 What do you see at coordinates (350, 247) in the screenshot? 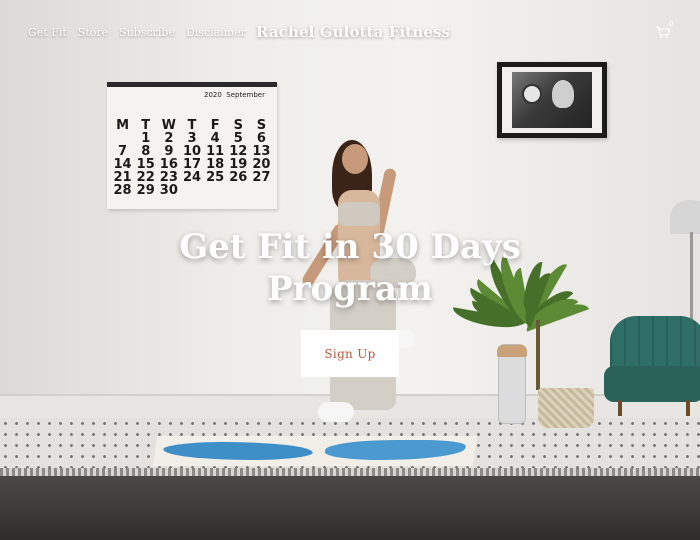
I see `hero-title-line-1: Get Fit in 30 Days` at bounding box center [350, 247].